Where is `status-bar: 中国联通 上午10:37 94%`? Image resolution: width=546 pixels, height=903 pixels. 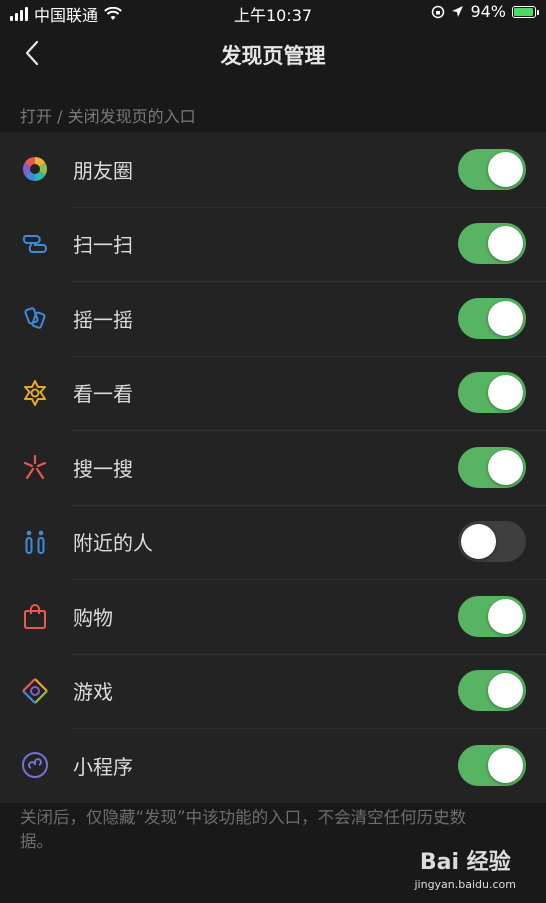
status-bar: 中国联通 上午10:37 94% is located at coordinates (273, 12).